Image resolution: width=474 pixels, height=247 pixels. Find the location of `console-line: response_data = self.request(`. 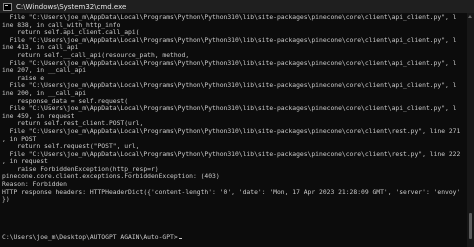

console-line: response_data = self.request( is located at coordinates (65, 101).